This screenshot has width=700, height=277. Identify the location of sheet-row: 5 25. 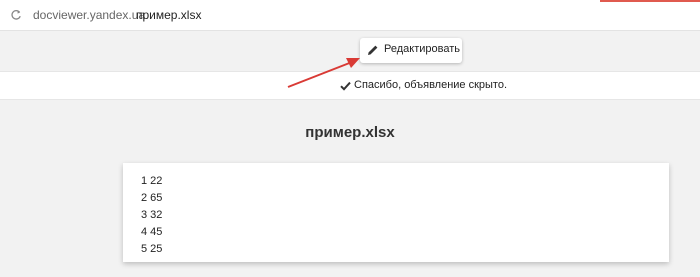
(152, 249).